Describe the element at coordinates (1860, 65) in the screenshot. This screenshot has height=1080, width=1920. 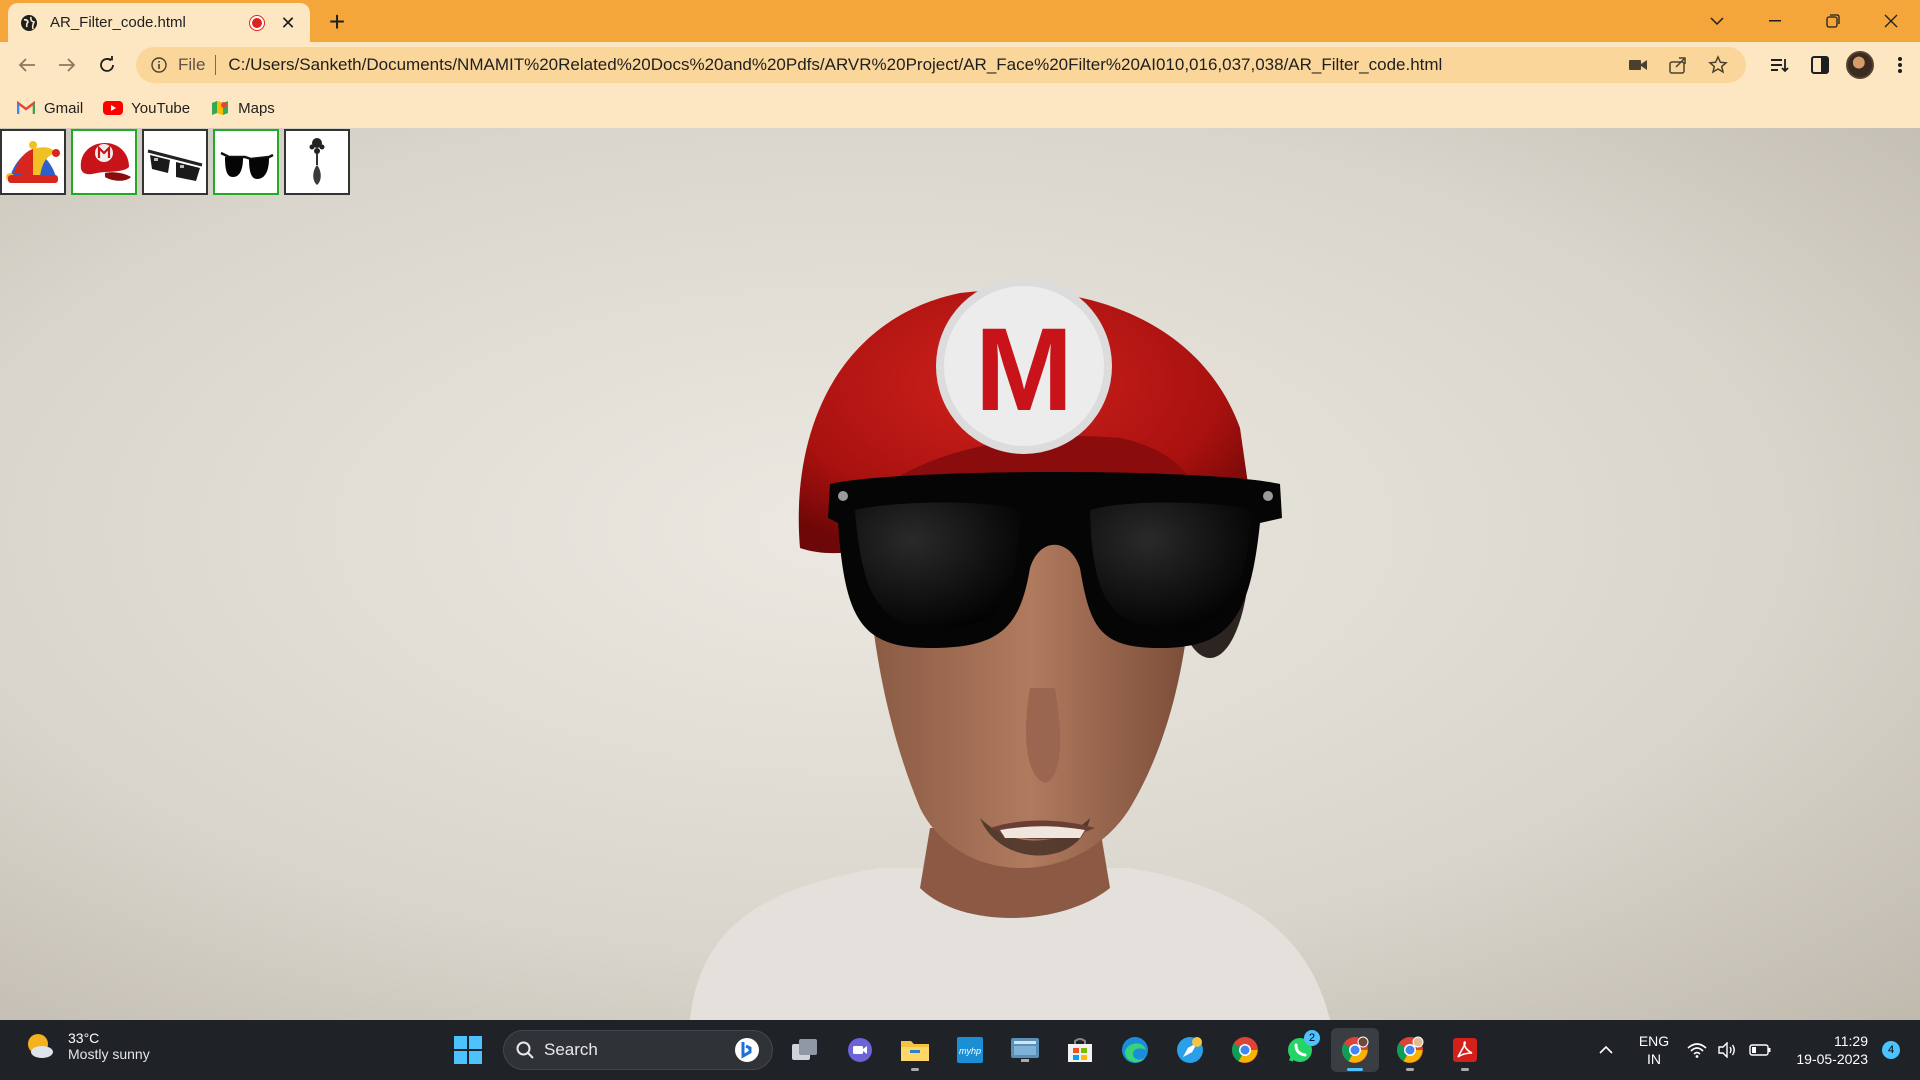
I see `profile-avatar` at that location.